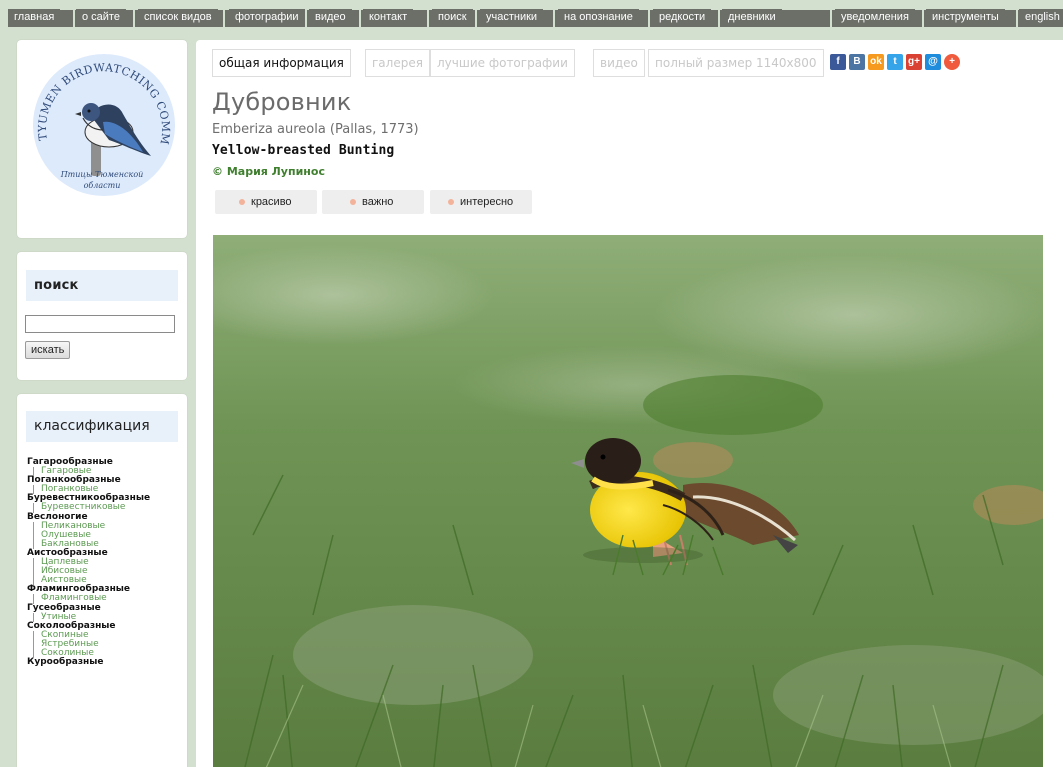 This screenshot has height=767, width=1063. I want to click on logo-caption-line2: области, so click(102, 185).